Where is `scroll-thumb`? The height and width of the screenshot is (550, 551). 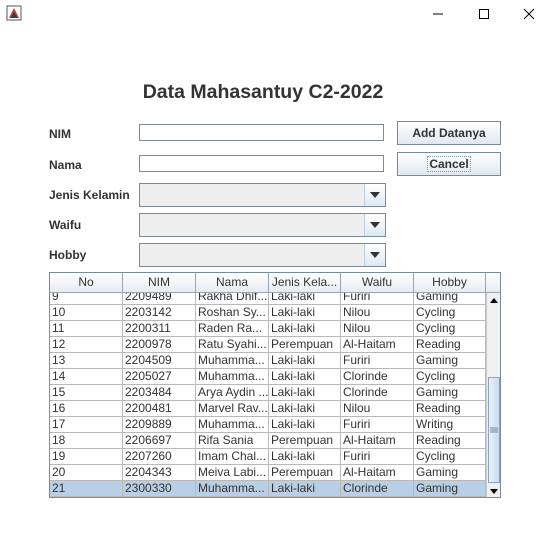
scroll-thumb is located at coordinates (494, 430).